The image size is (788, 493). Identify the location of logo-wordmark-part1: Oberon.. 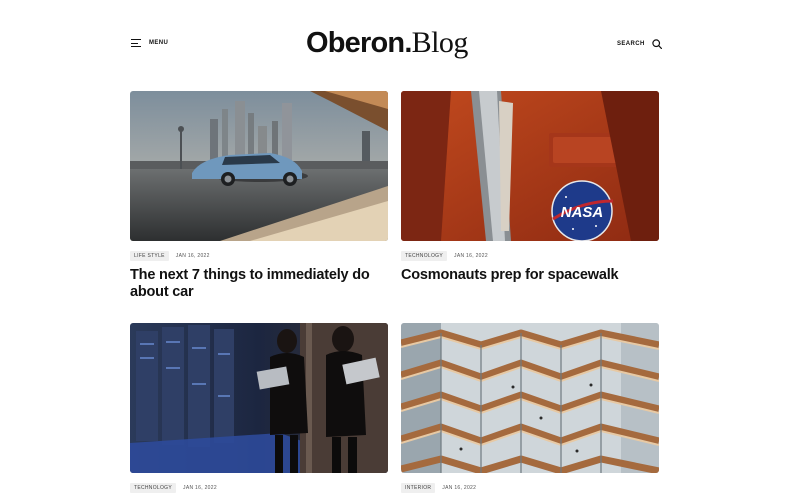
(359, 43).